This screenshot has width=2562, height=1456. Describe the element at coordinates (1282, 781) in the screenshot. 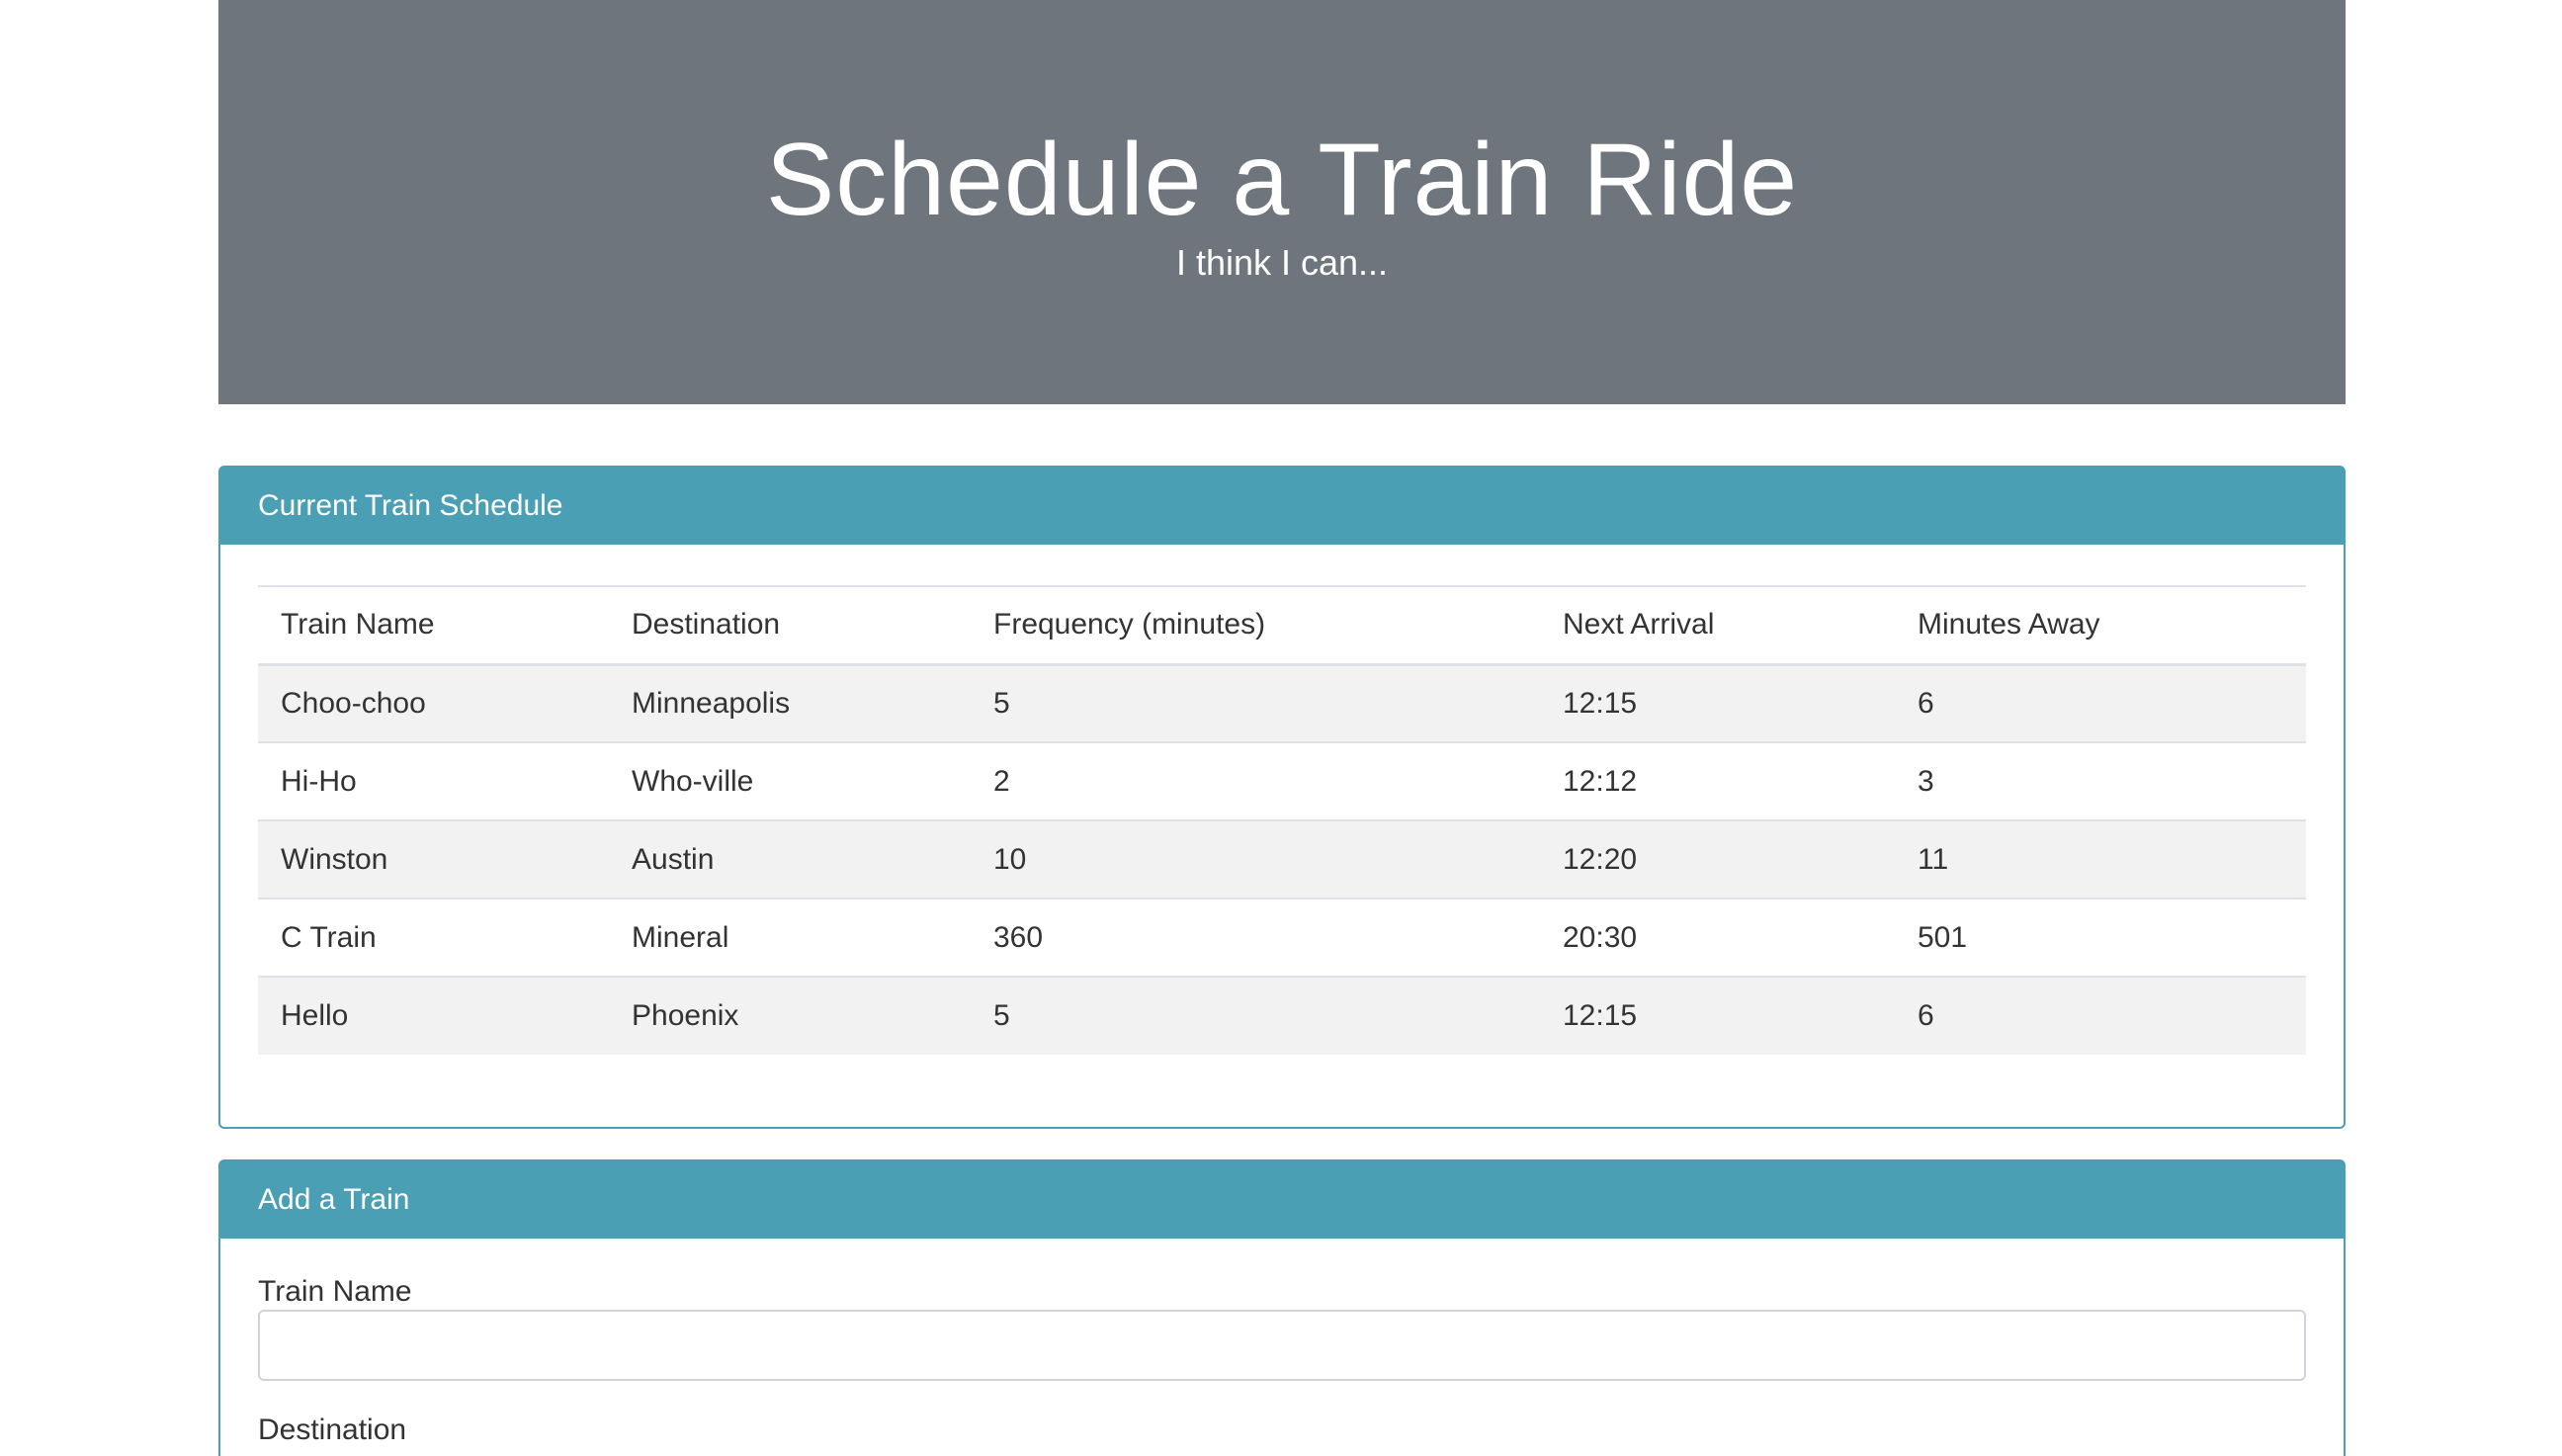

I see `table-row: Hi-Ho Who-ville 2 12:12 3` at that location.